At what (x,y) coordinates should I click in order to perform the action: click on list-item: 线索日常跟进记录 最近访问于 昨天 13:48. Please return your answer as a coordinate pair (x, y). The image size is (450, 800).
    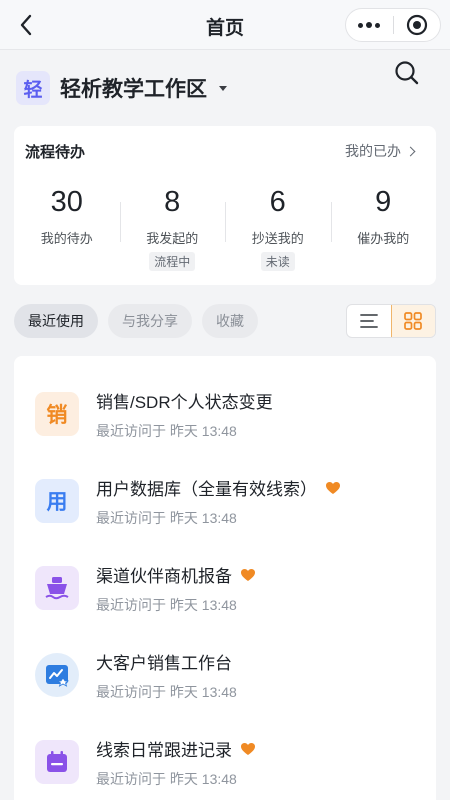
    Looking at the image, I should click on (225, 770).